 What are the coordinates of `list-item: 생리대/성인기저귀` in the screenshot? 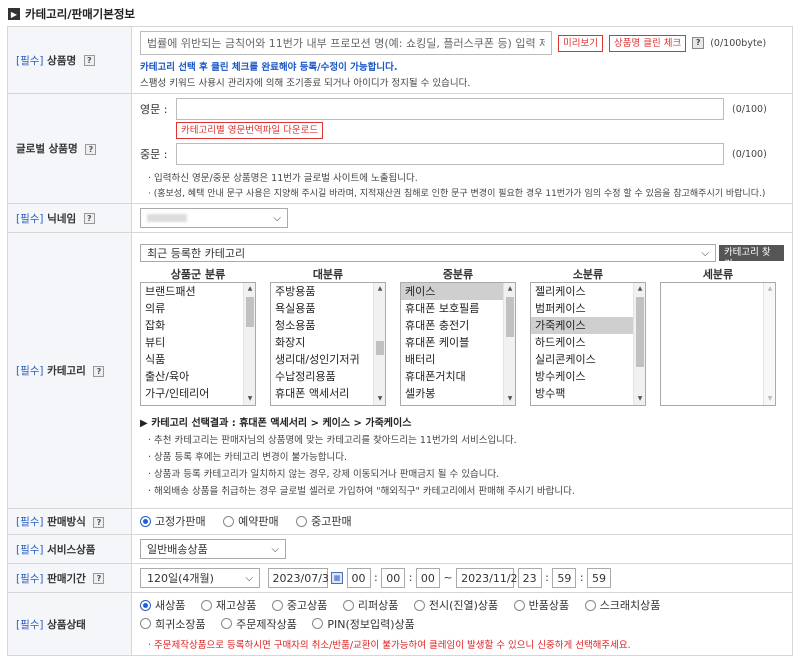 It's located at (328, 359).